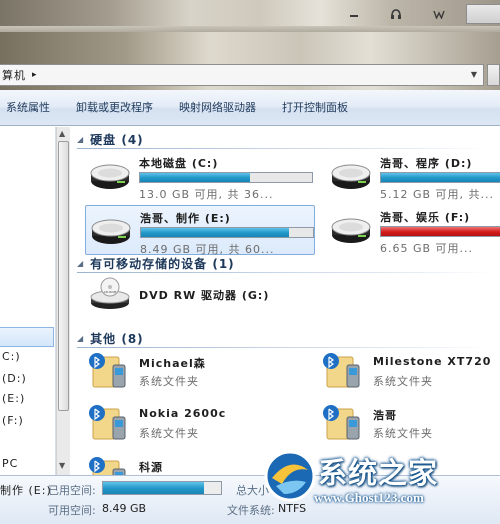 The width and height of the screenshot is (500, 524). What do you see at coordinates (425, 217) in the screenshot?
I see `drive-name: 浩哥、娱乐 (F:)` at bounding box center [425, 217].